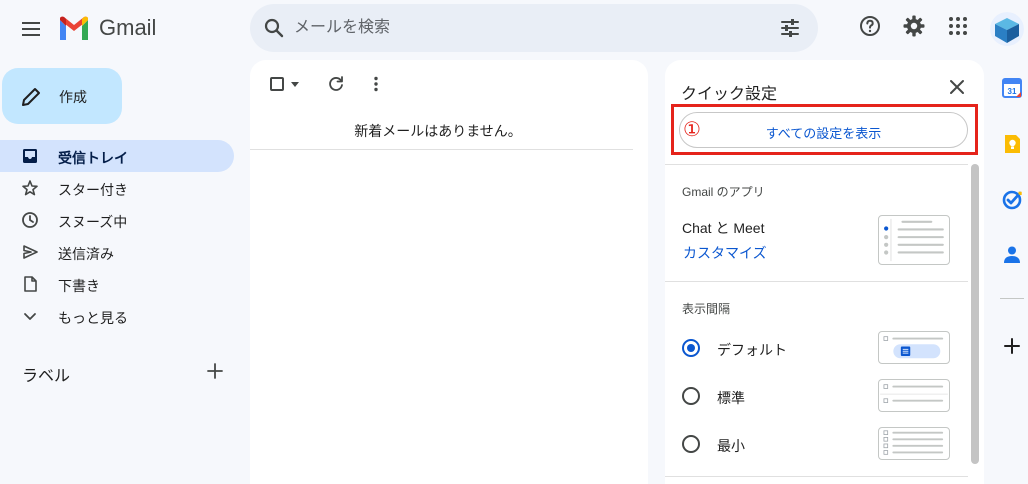 Image resolution: width=1028 pixels, height=484 pixels. I want to click on see-all-settings-button: ① すべての設定を表示, so click(823, 130).